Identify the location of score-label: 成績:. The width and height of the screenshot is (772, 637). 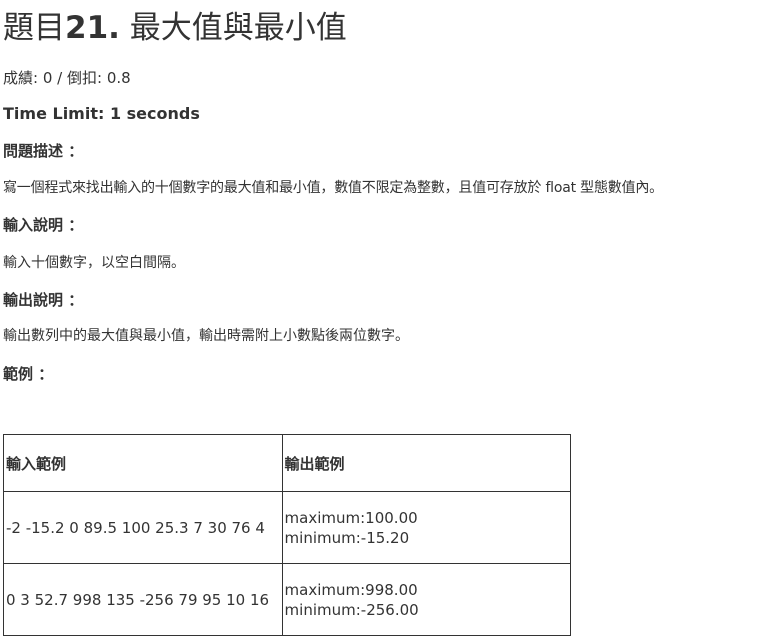
(21, 78).